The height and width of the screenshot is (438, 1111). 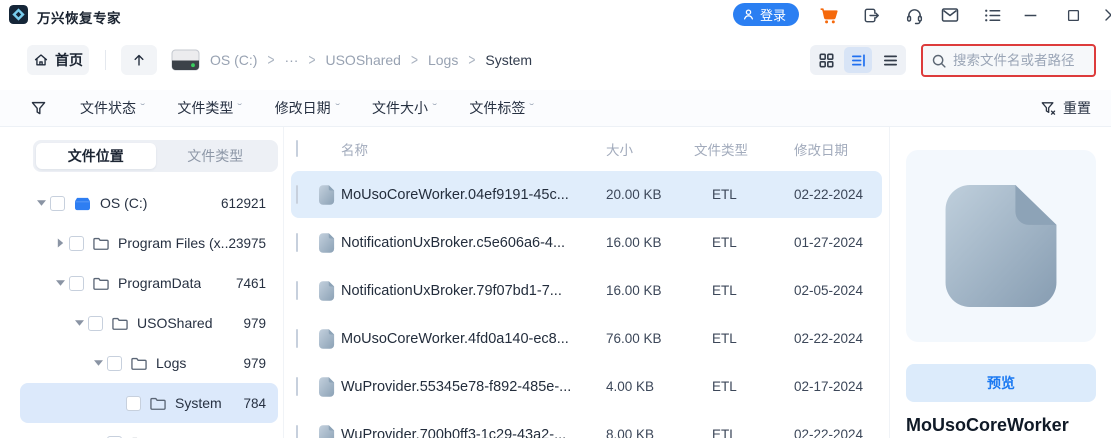 I want to click on mail-icon, so click(x=950, y=15).